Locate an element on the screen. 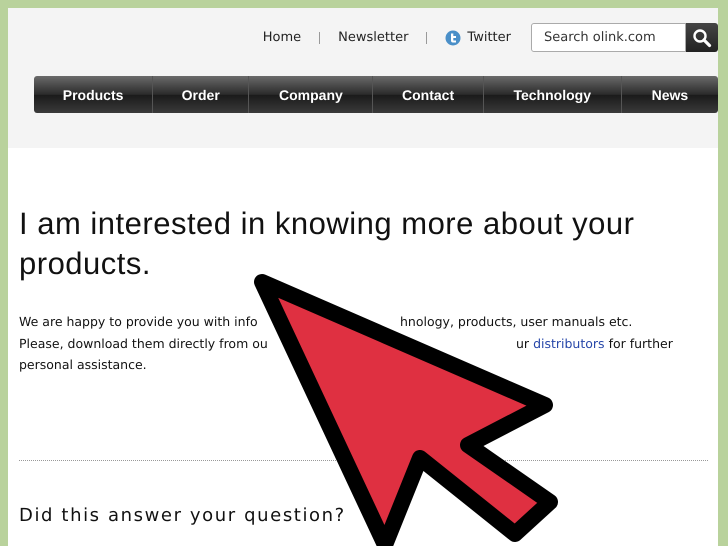  nav-item: Contact is located at coordinates (427, 94).